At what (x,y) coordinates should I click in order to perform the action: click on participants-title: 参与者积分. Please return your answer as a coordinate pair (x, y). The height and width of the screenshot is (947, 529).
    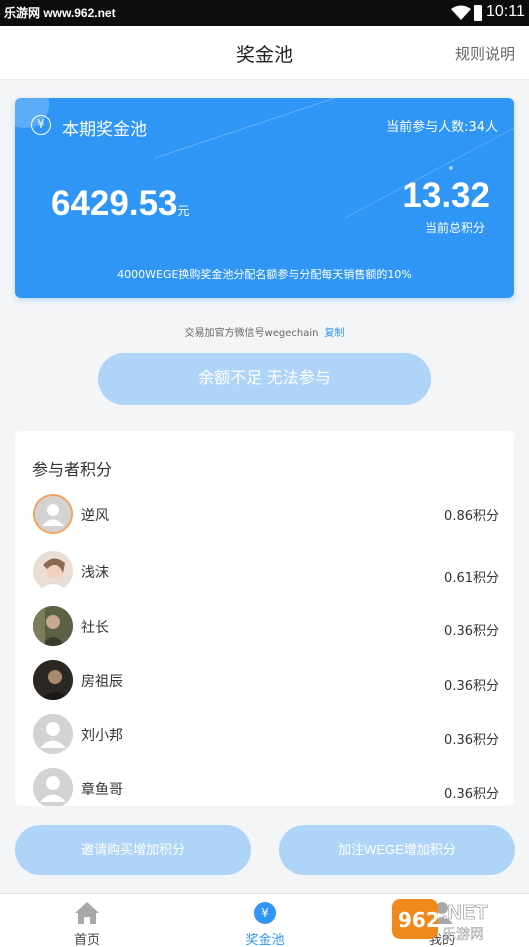
    Looking at the image, I should click on (72, 469).